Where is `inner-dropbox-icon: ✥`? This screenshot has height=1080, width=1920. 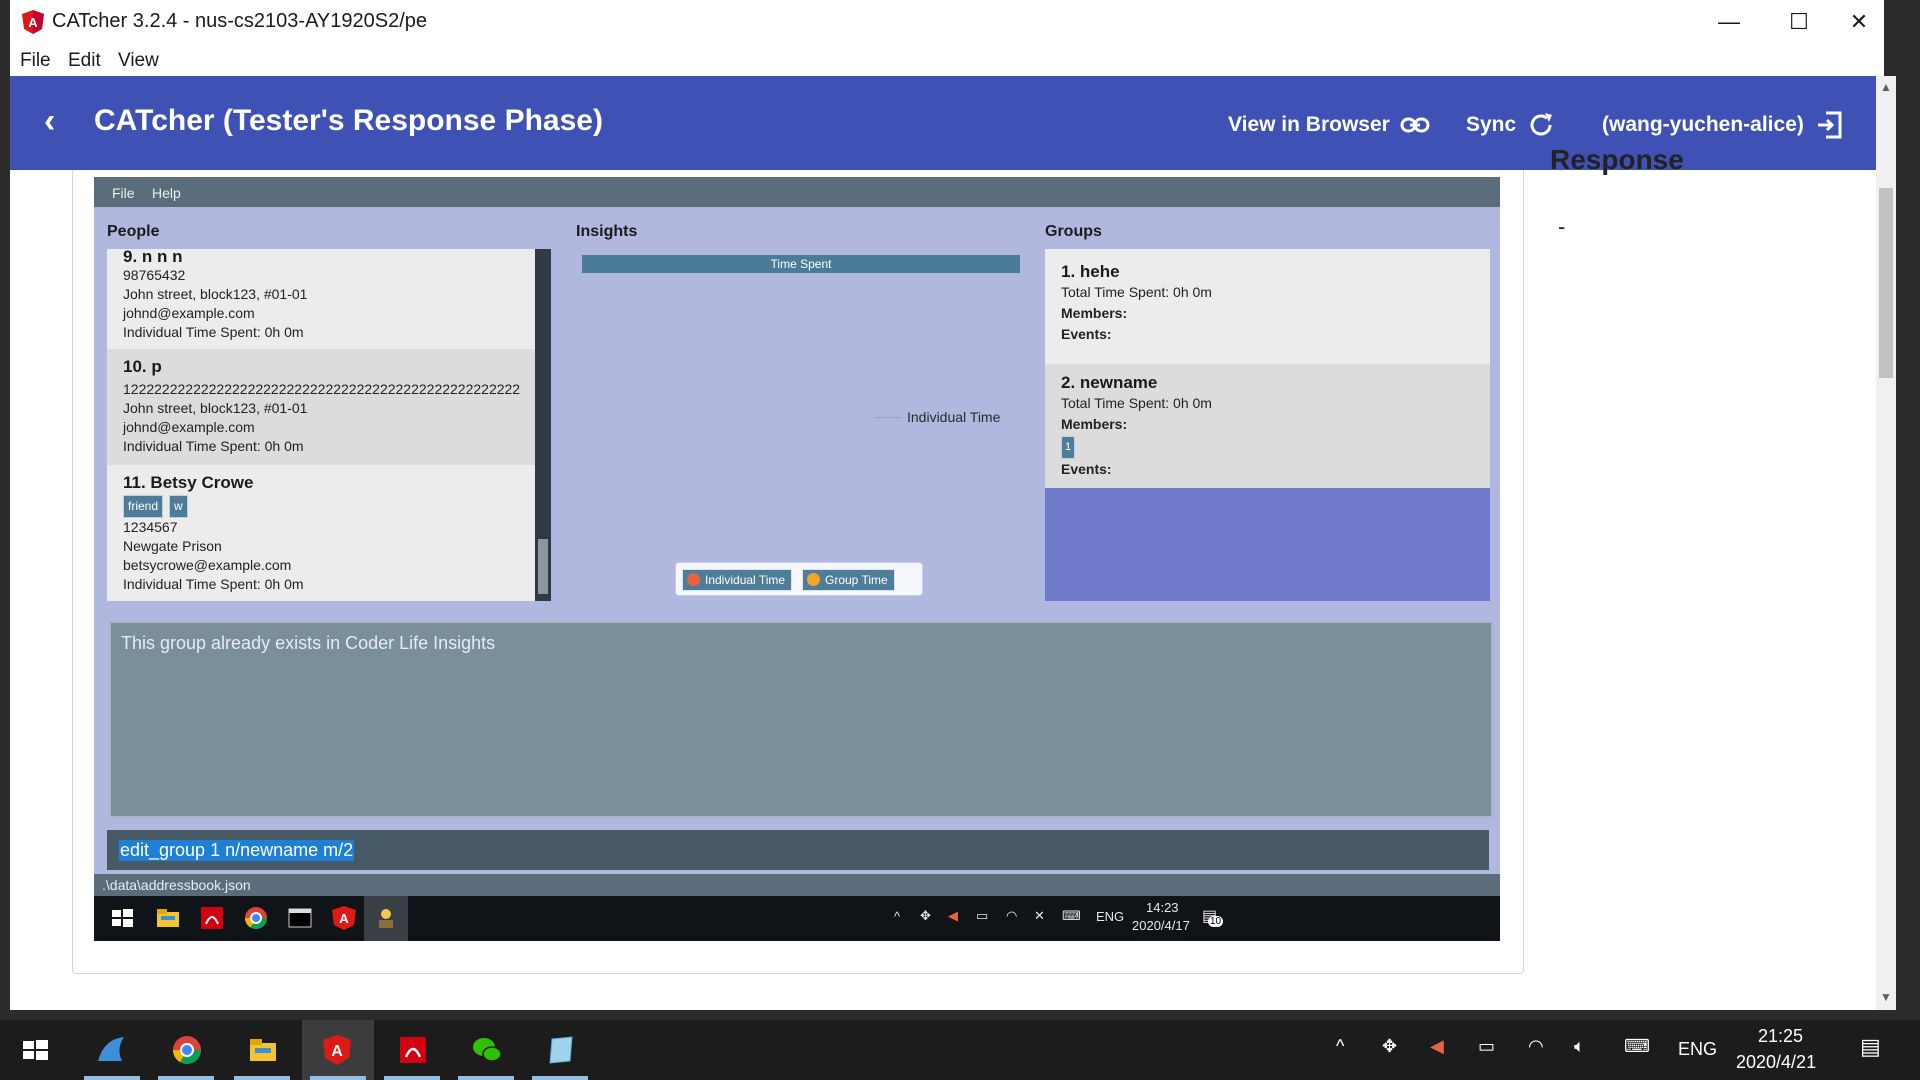
inner-dropbox-icon: ✥ is located at coordinates (925, 916).